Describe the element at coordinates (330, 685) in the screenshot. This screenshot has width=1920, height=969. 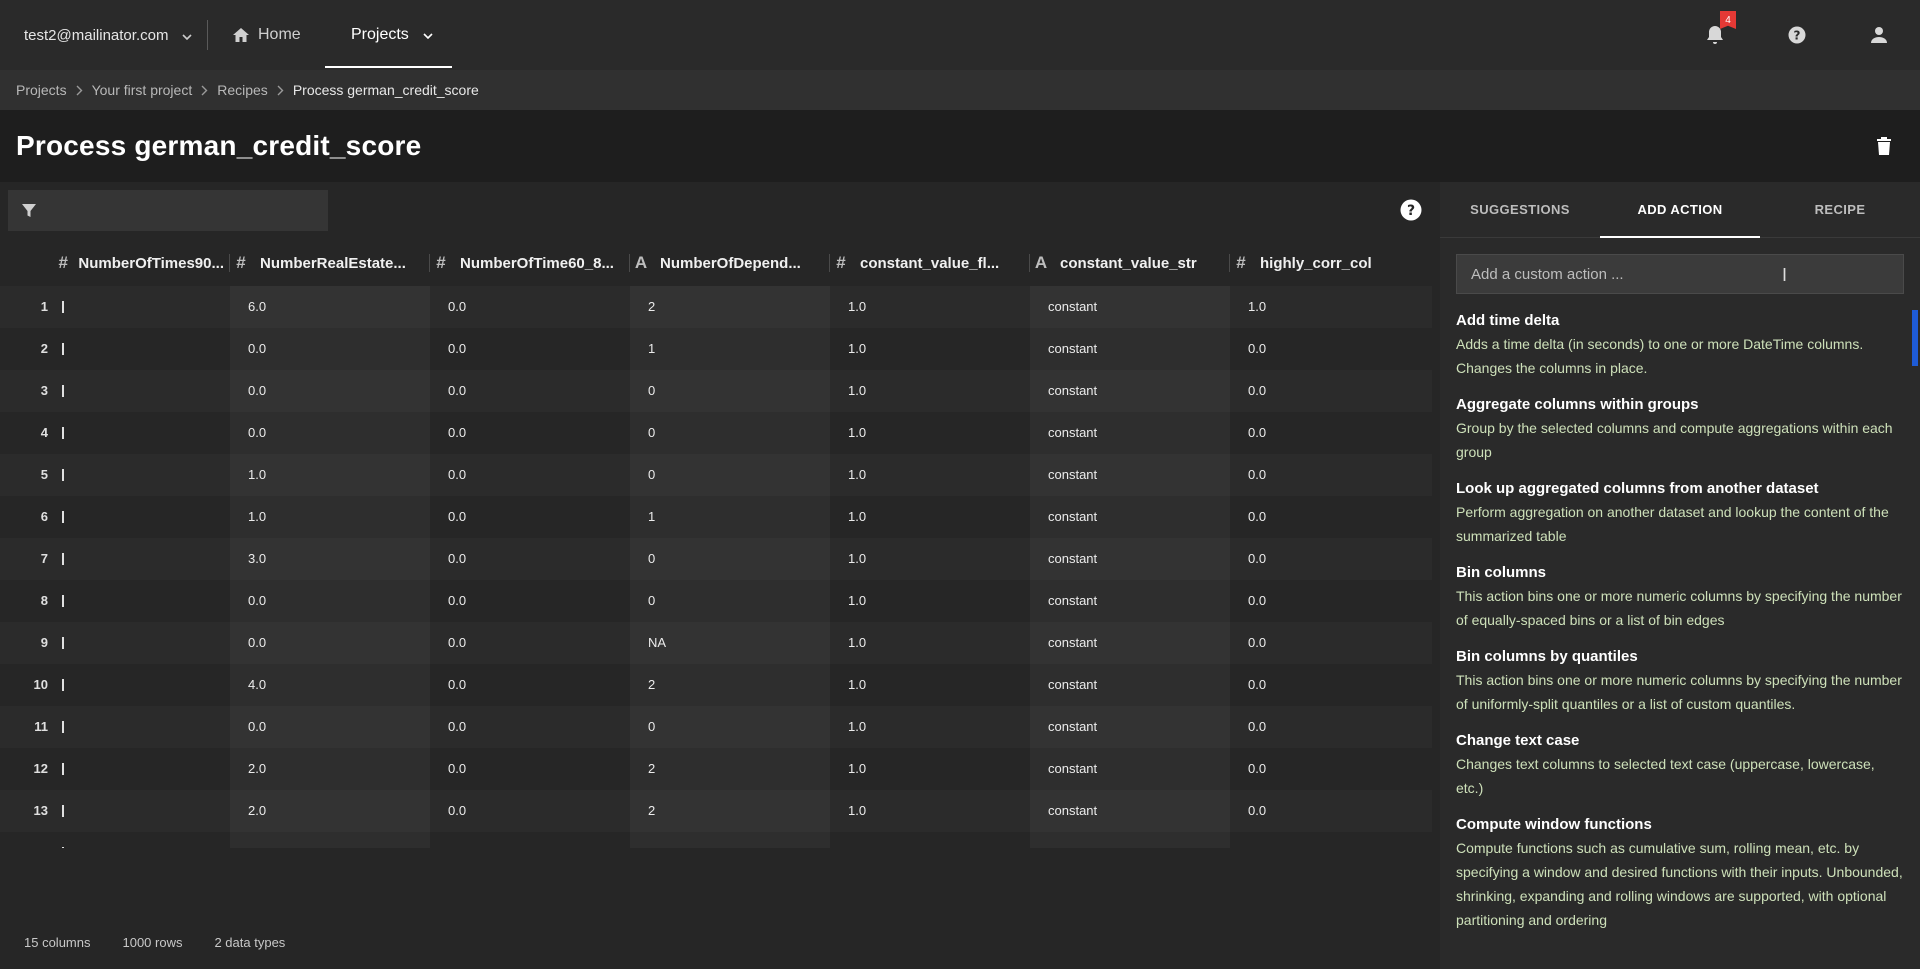
I see `table-cell: 4.0` at that location.